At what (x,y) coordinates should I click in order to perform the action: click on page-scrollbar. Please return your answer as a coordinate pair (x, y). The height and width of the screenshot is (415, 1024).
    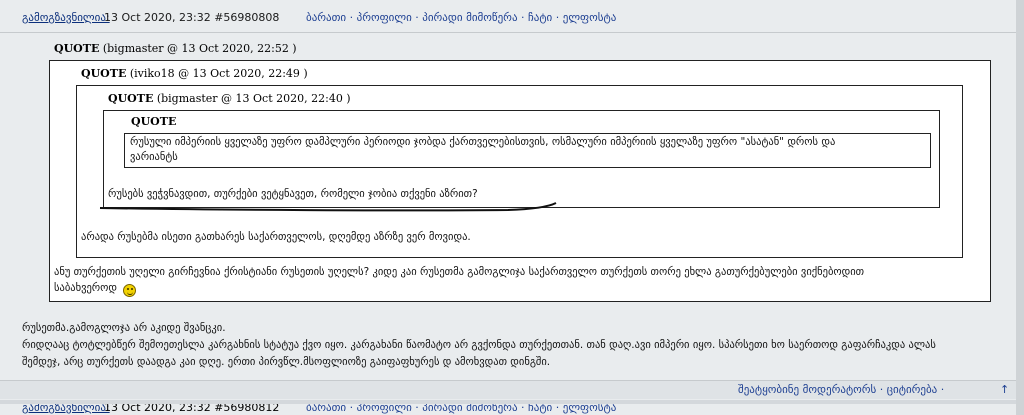
    Looking at the image, I should click on (1020, 207).